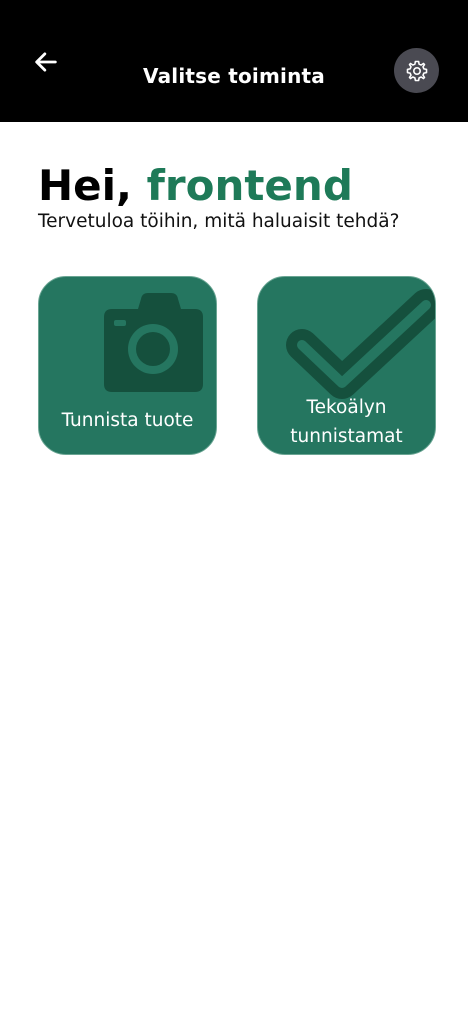  Describe the element at coordinates (92, 185) in the screenshot. I see `greeting-prefix: Hei,` at that location.